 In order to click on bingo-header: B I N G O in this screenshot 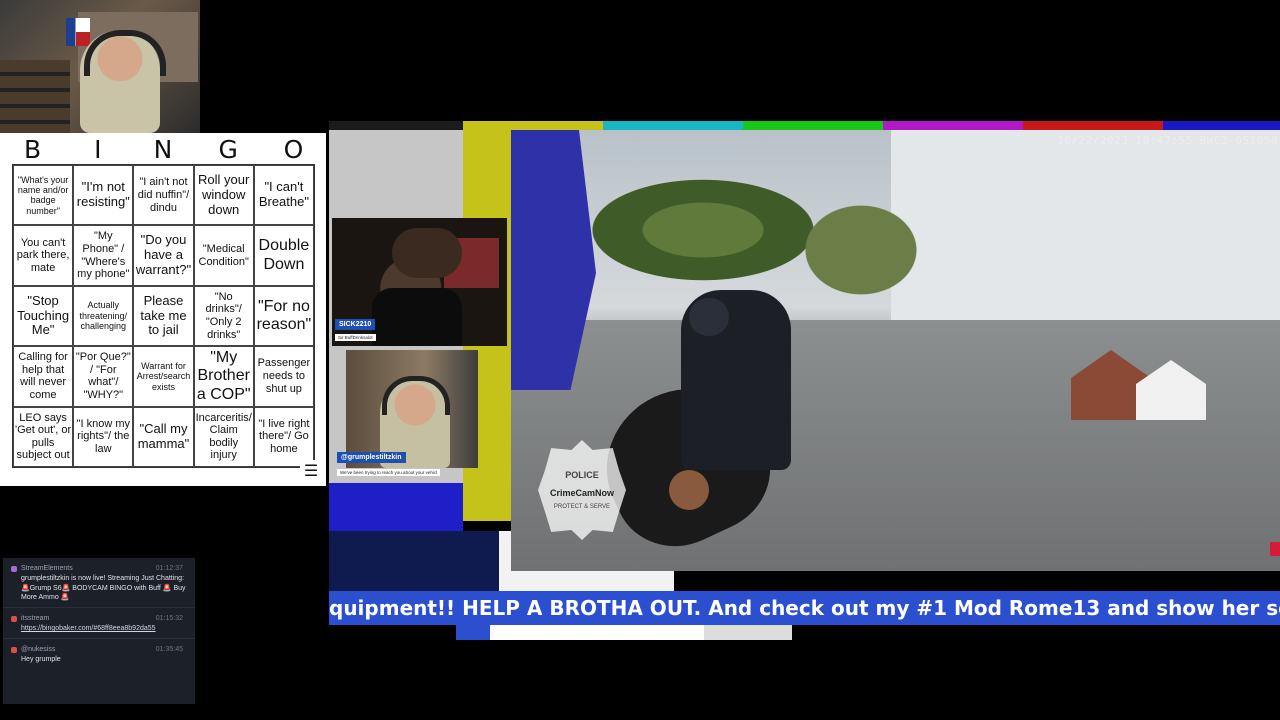, I will do `click(163, 149)`.